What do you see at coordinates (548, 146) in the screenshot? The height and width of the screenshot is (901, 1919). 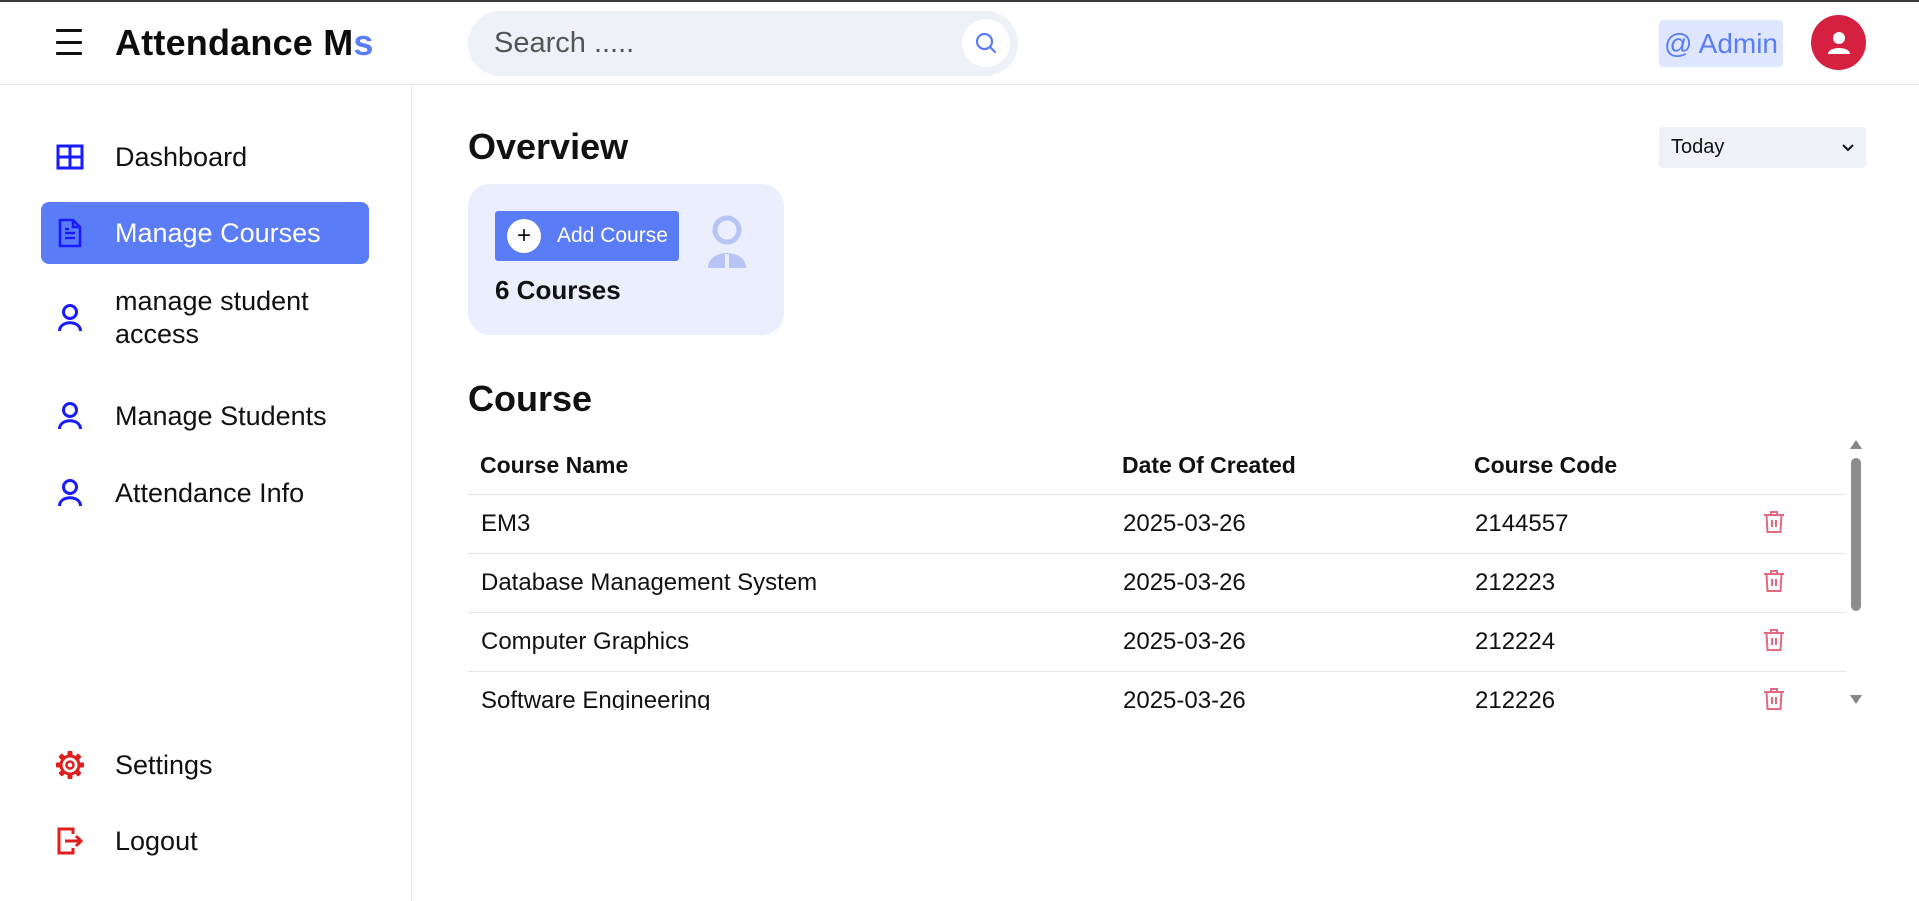 I see `overview-title: Overview` at bounding box center [548, 146].